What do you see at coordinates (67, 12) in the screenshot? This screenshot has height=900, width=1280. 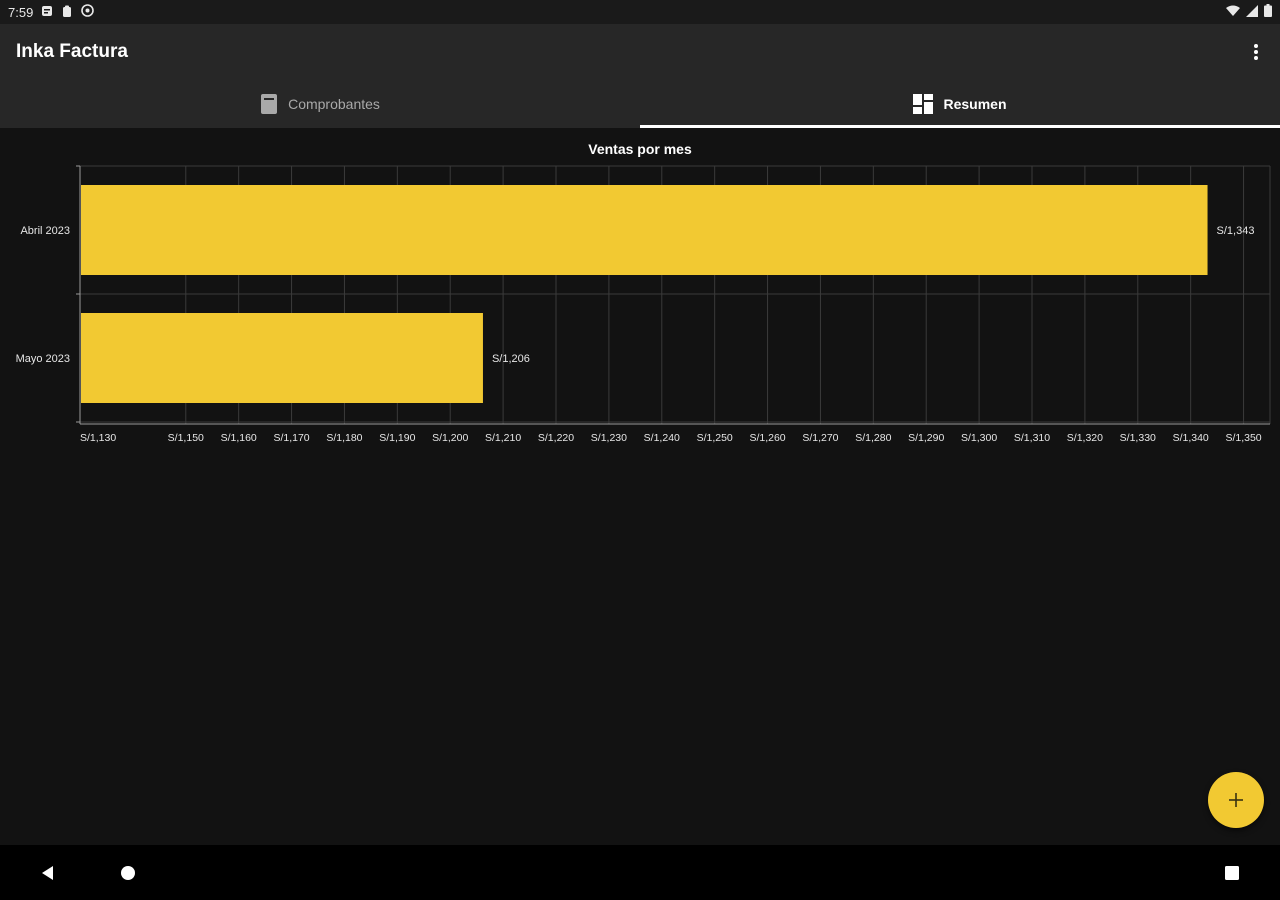 I see `clipboard-icon` at bounding box center [67, 12].